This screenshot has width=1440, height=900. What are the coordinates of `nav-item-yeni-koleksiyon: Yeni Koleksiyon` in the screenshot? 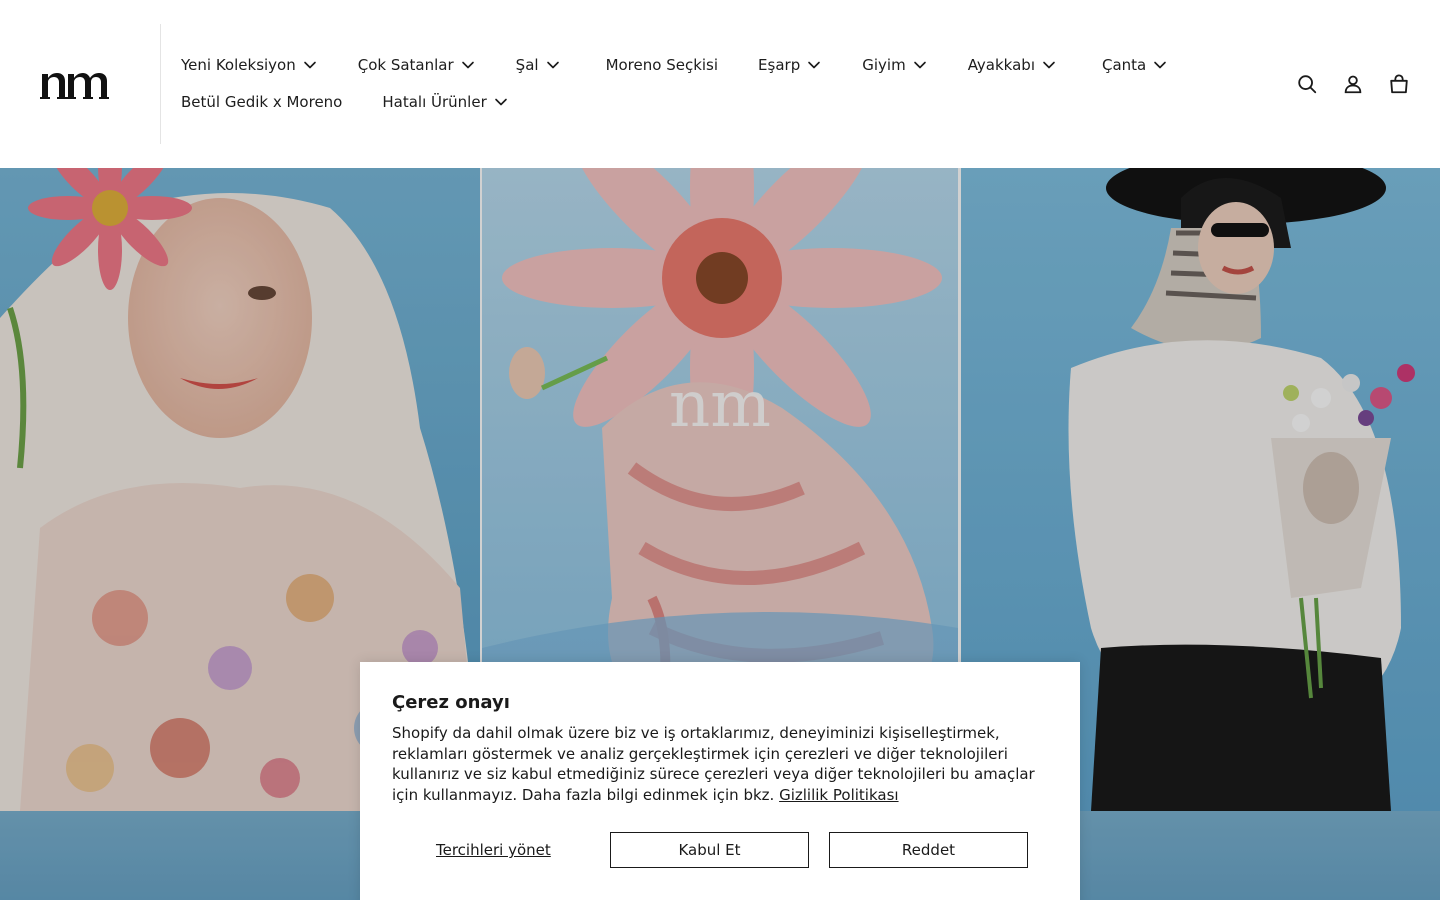 It's located at (249, 65).